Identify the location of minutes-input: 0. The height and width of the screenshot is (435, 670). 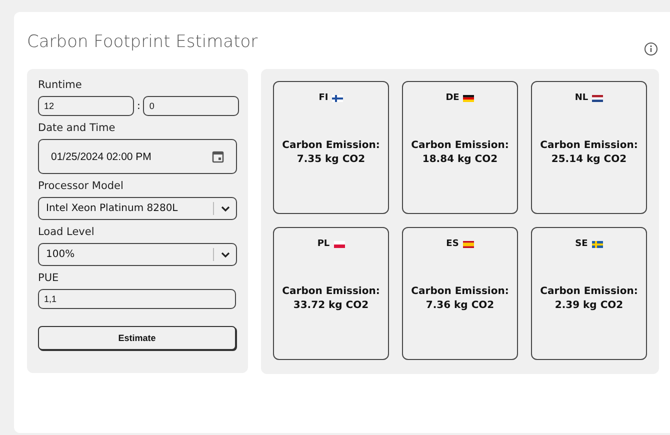
(191, 106).